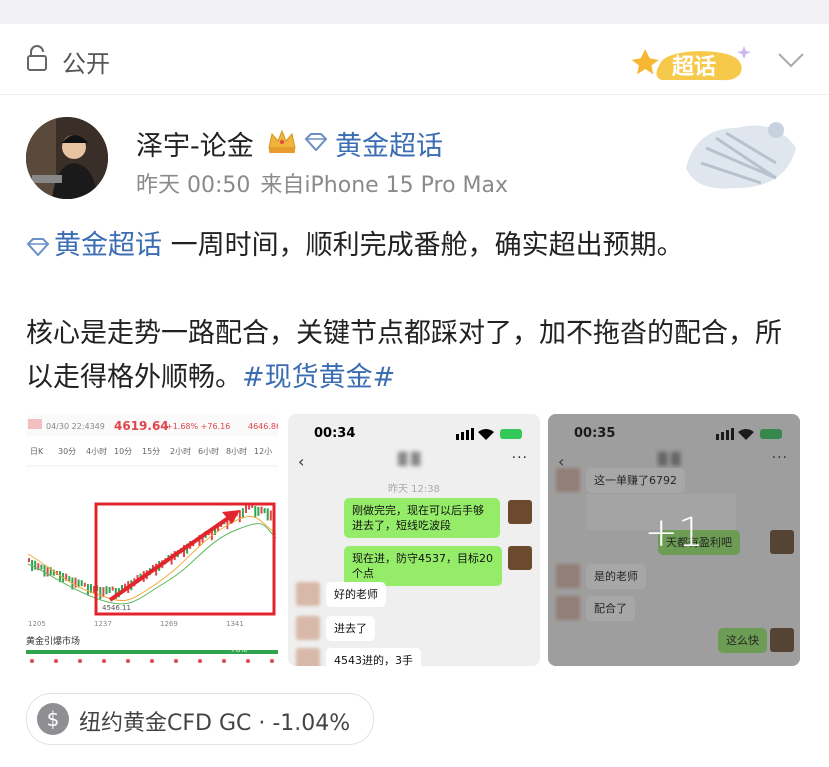 The image size is (829, 767). What do you see at coordinates (414, 12) in the screenshot?
I see `status-strip` at bounding box center [414, 12].